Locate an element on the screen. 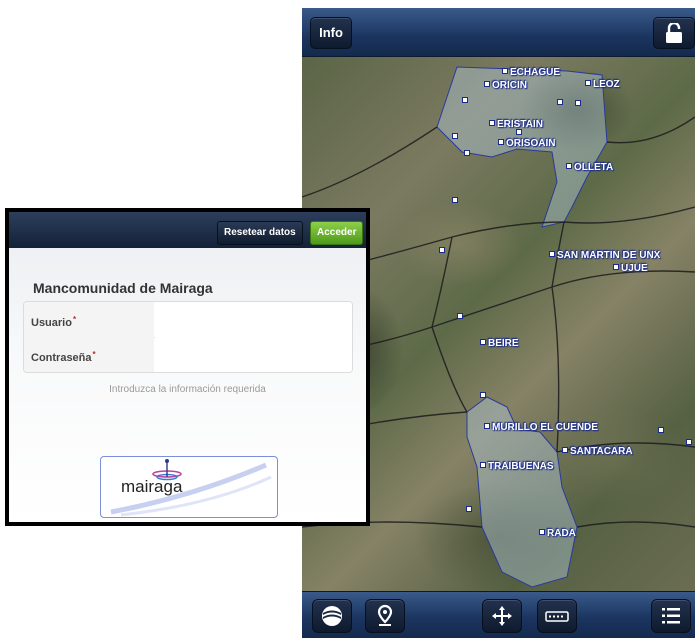 This screenshot has height=638, width=695. town-label: UJUE is located at coordinates (630, 268).